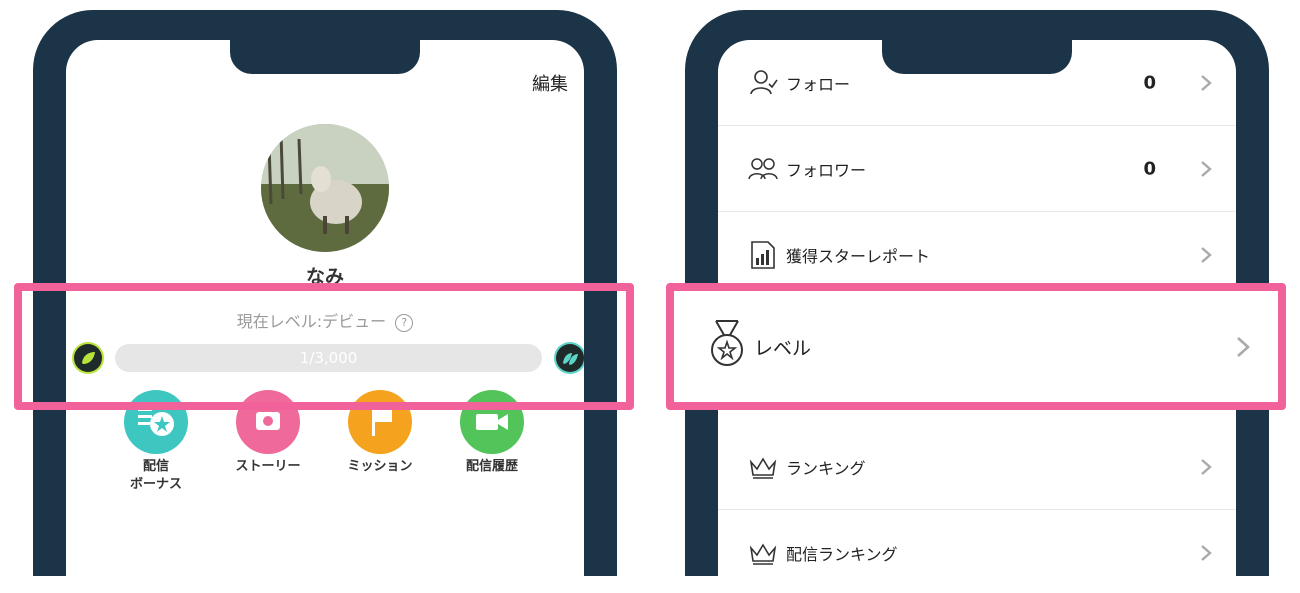 This screenshot has height=593, width=1300. Describe the element at coordinates (842, 554) in the screenshot. I see `stream-ranking-label: 配信ランキング` at that location.